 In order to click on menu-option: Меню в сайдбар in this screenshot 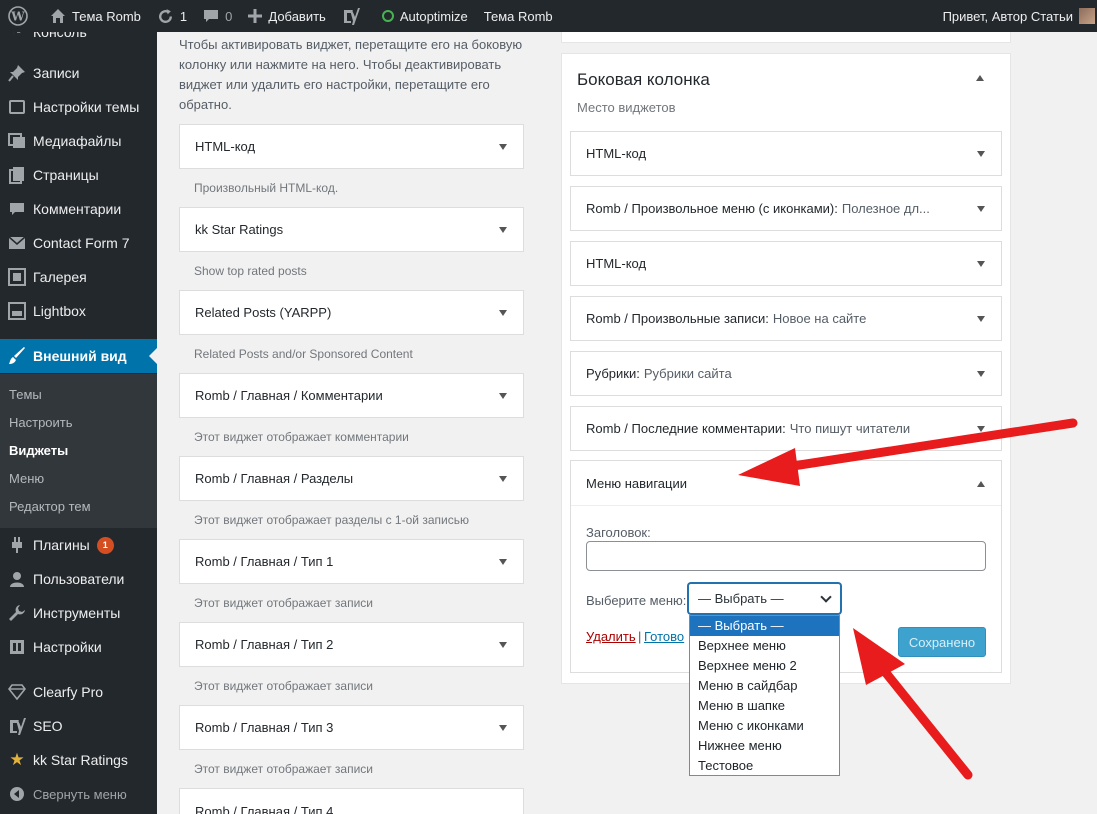, I will do `click(764, 686)`.